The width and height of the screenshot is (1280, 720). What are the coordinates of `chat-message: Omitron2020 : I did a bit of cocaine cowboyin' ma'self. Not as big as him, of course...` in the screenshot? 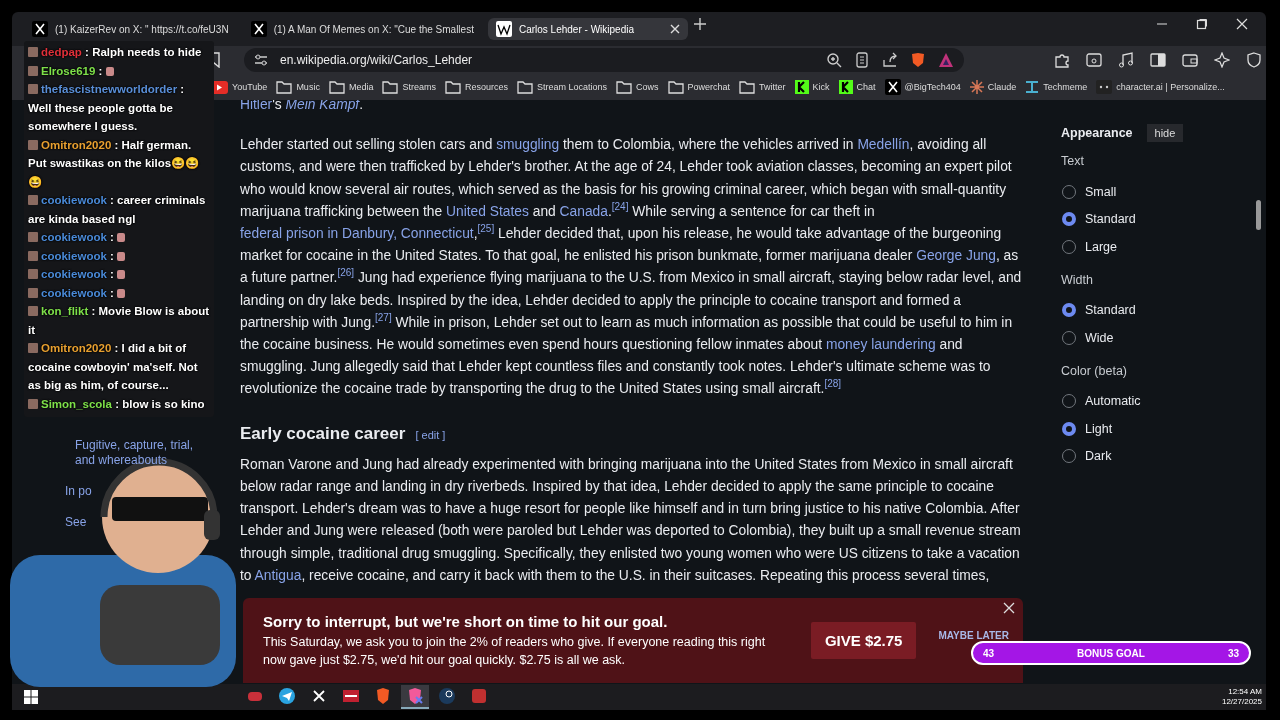 It's located at (113, 367).